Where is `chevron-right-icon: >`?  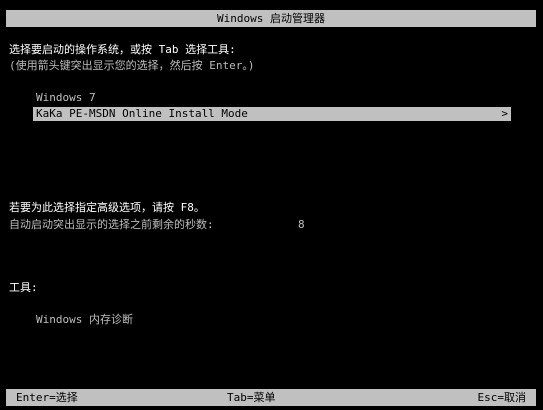 chevron-right-icon: > is located at coordinates (504, 113).